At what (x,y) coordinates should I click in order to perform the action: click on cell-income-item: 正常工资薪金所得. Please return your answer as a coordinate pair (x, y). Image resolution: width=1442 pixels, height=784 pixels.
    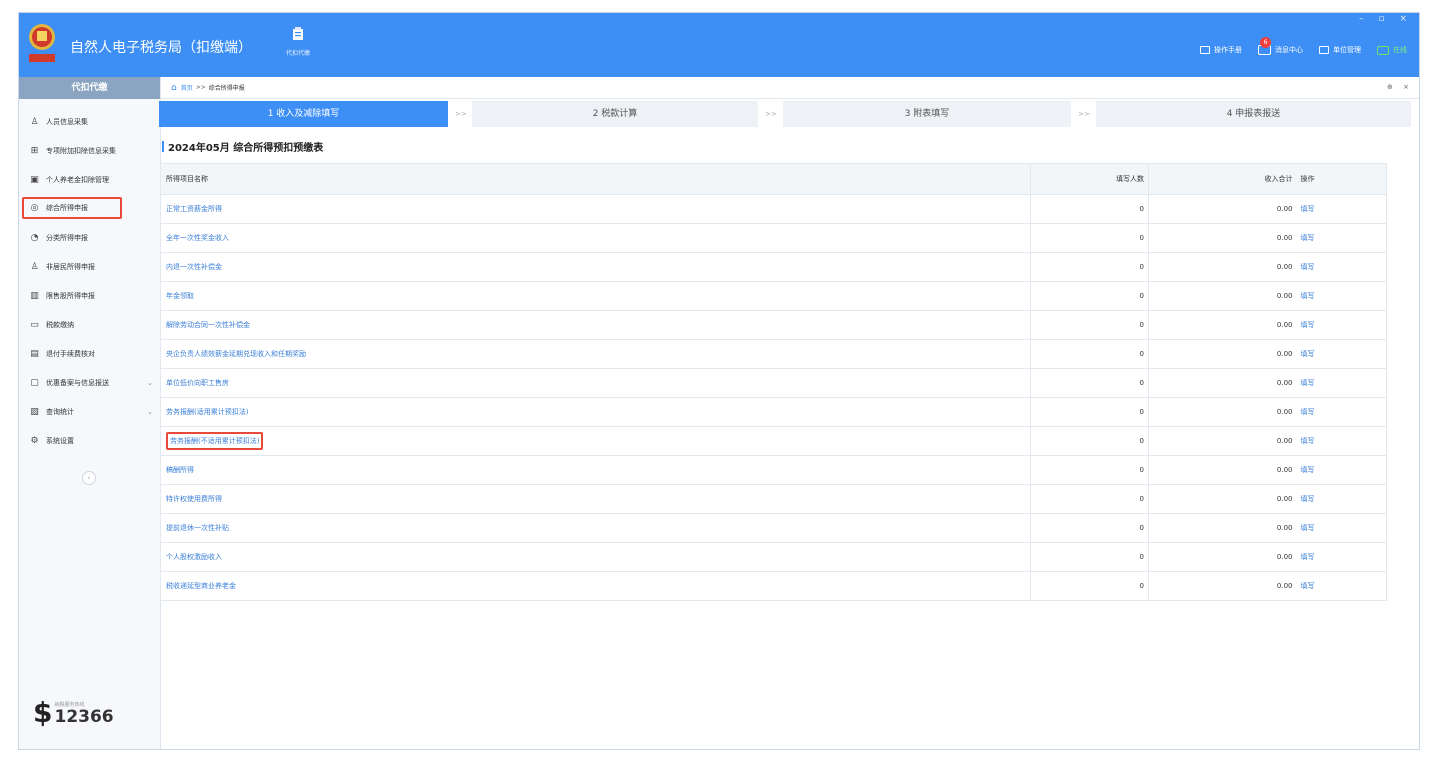
    Looking at the image, I should click on (595, 209).